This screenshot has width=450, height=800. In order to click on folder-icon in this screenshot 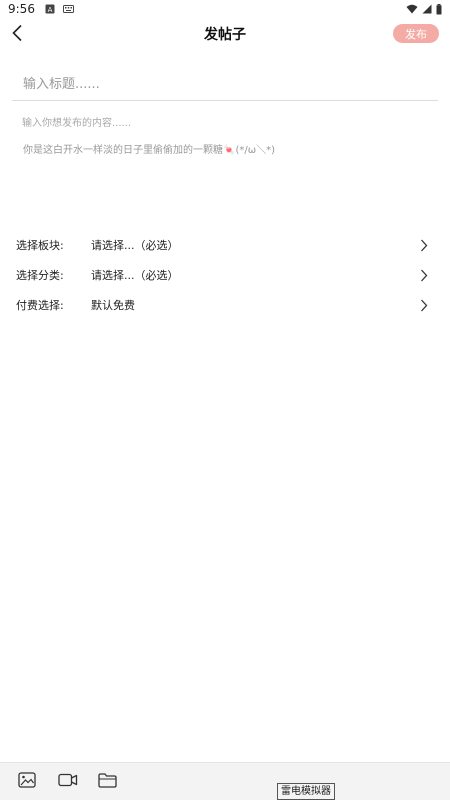, I will do `click(107, 780)`.